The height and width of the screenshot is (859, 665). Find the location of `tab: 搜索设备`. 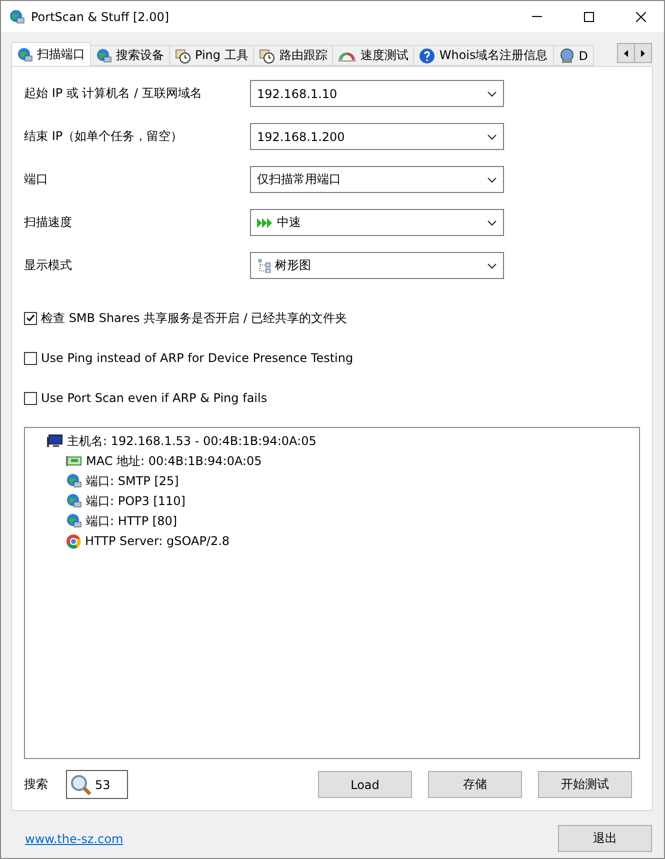

tab: 搜索设备 is located at coordinates (130, 55).